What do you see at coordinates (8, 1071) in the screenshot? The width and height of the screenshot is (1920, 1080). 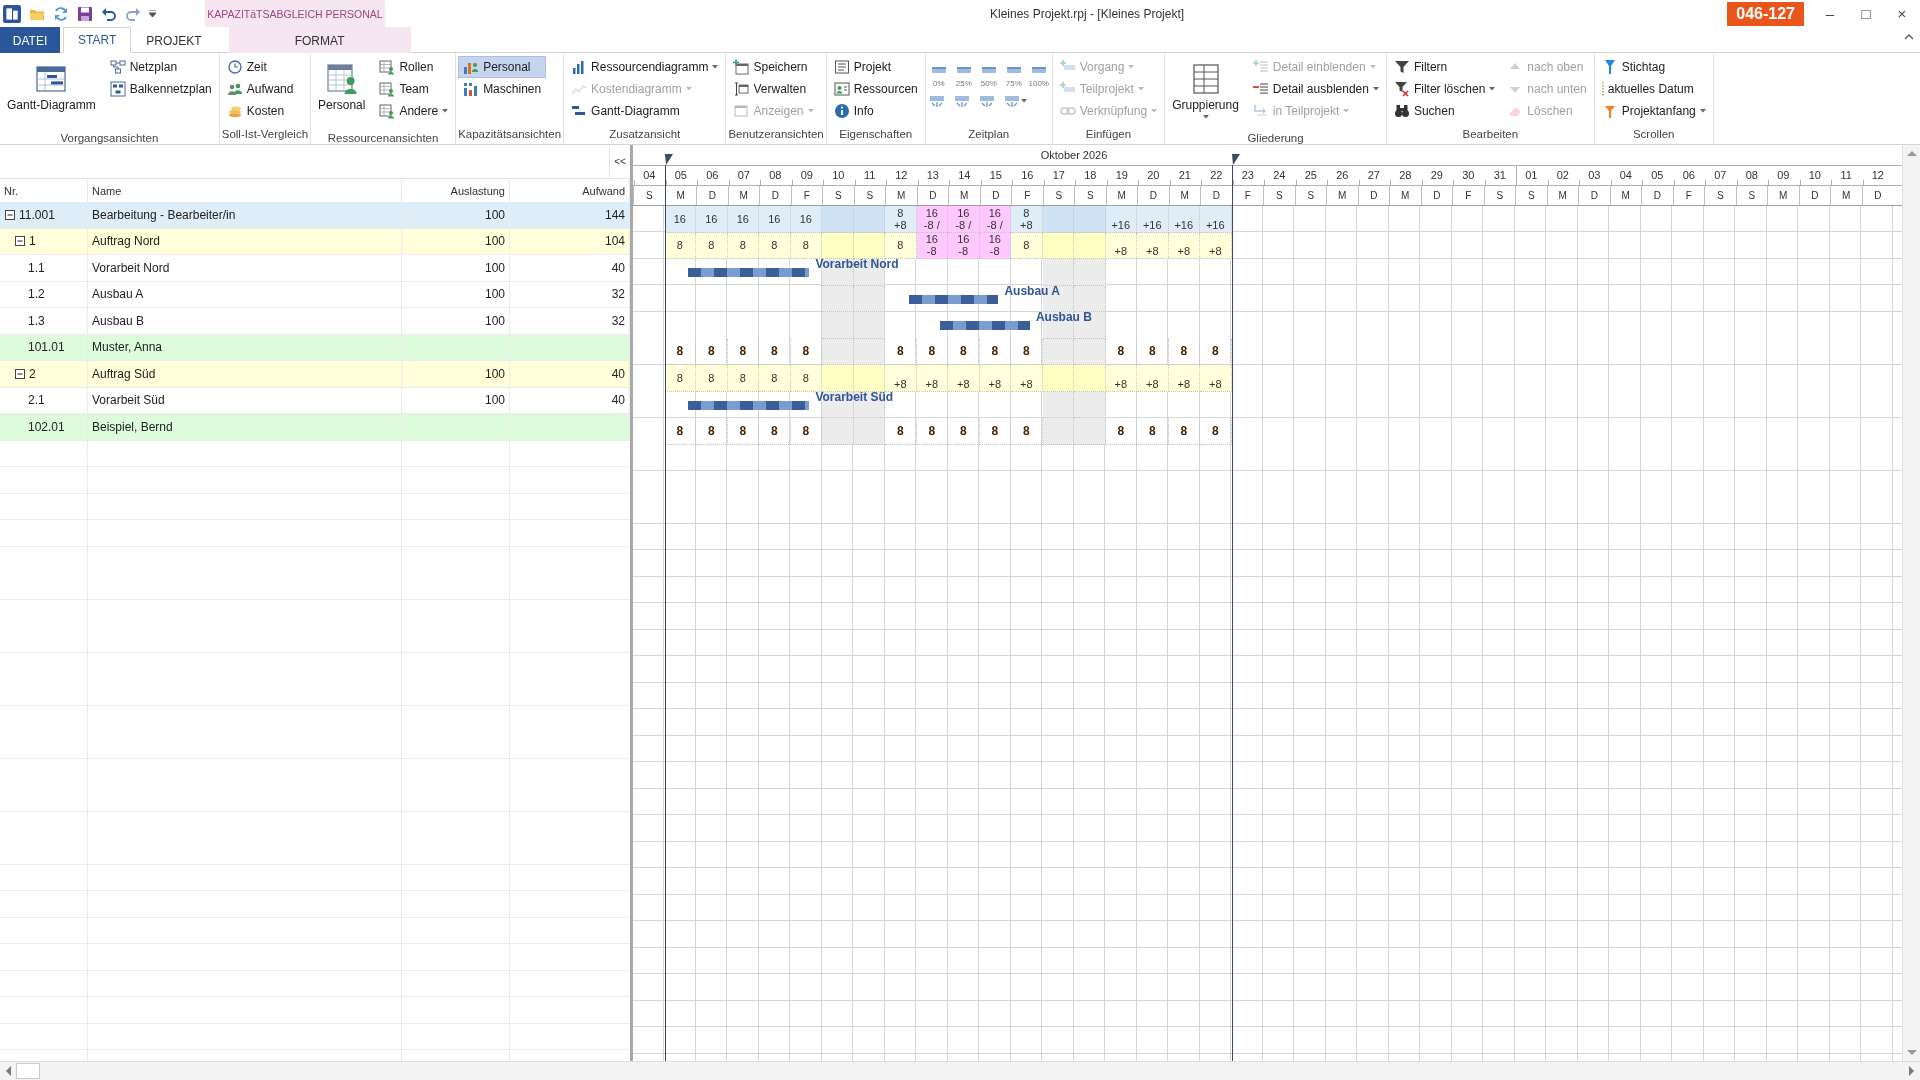 I see `scroll-left-icon` at bounding box center [8, 1071].